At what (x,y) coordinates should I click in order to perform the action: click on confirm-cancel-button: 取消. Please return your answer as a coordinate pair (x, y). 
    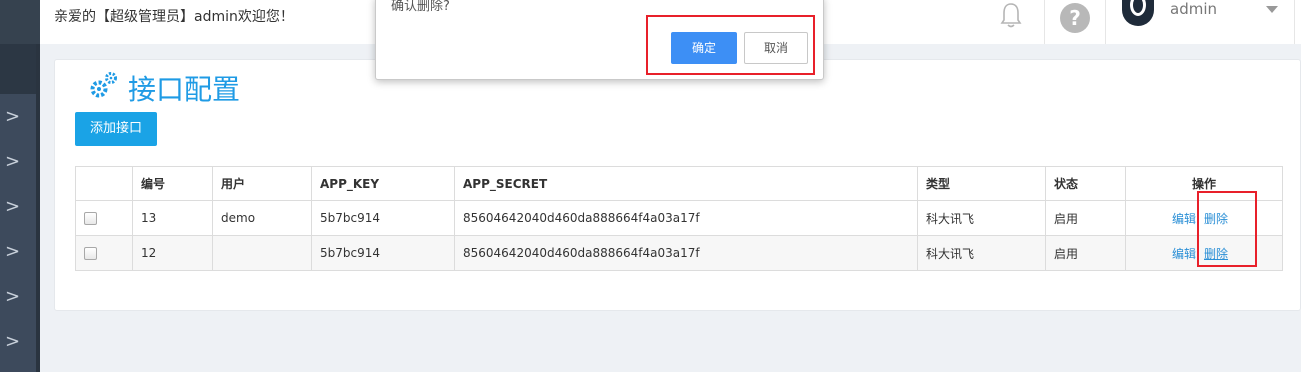
    Looking at the image, I should click on (776, 48).